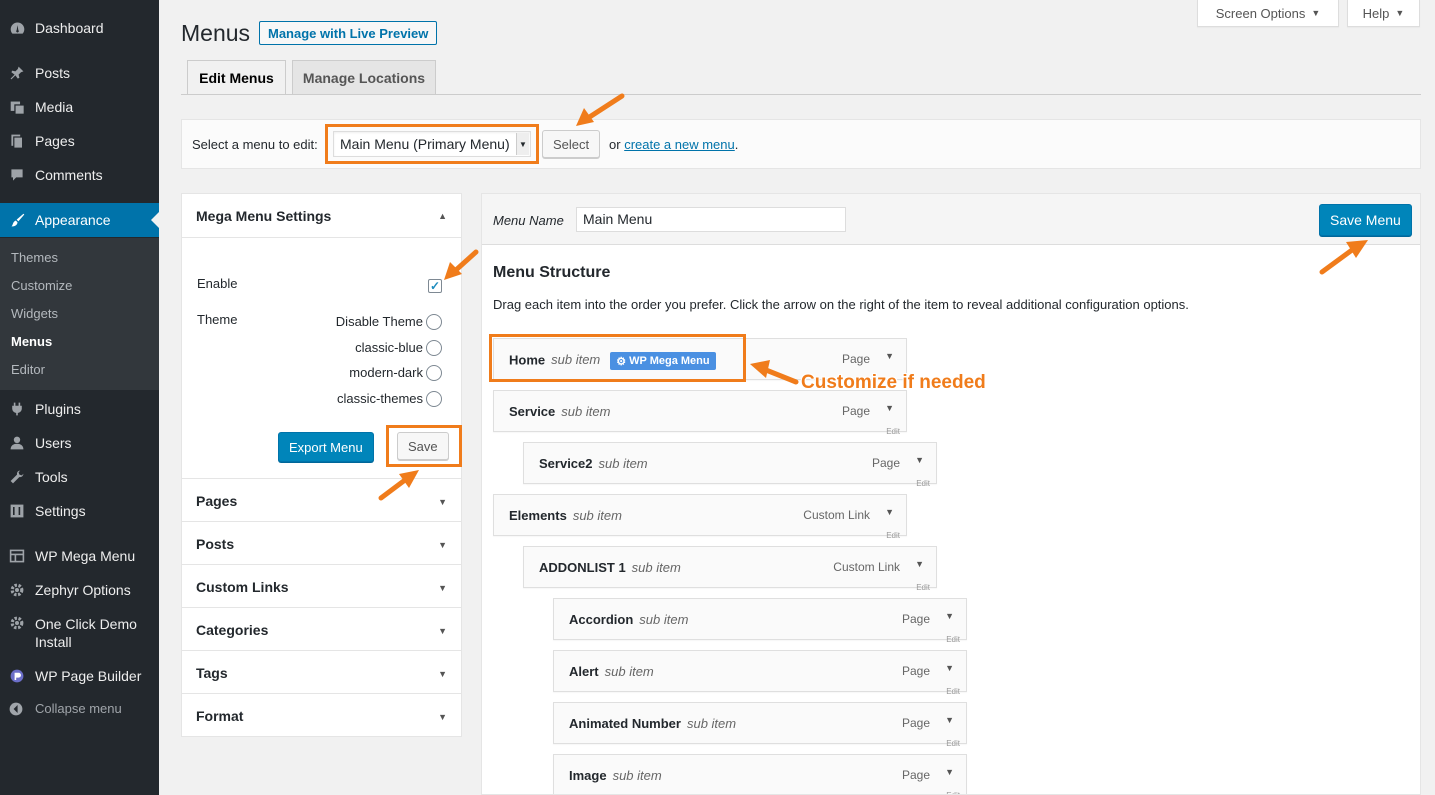 Image resolution: width=1435 pixels, height=795 pixels. What do you see at coordinates (55, 141) in the screenshot?
I see `sidebar-label: Pages` at bounding box center [55, 141].